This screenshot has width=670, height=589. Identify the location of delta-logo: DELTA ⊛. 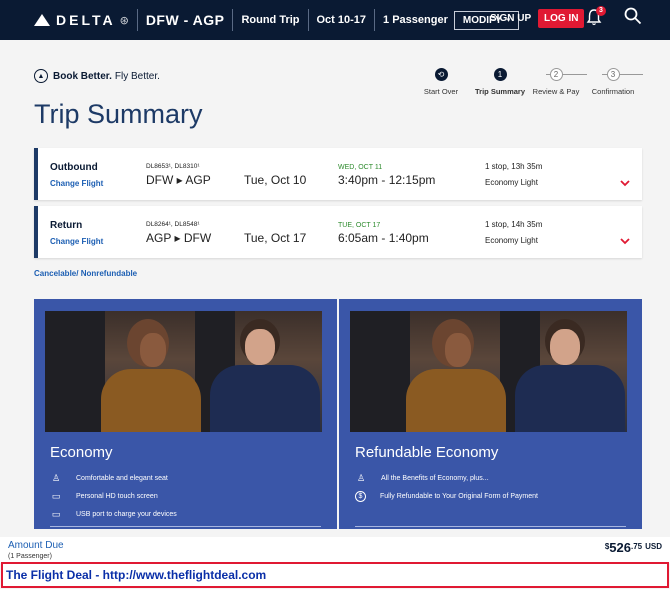
(81, 20).